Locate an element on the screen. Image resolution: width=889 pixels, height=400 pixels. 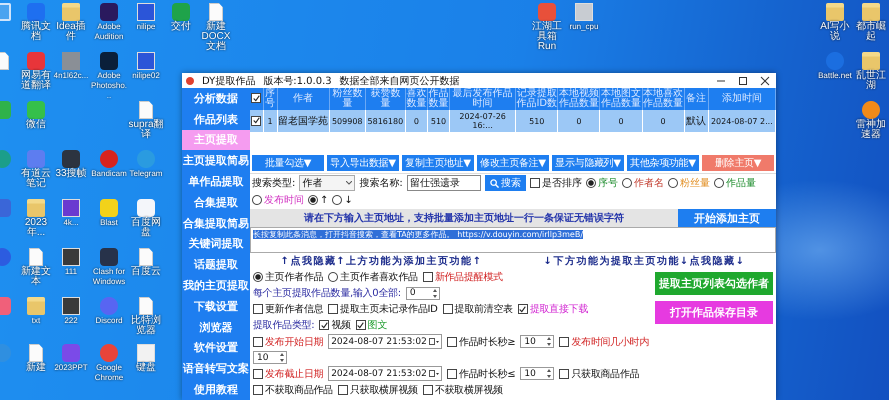
hide-toggle-link: ↑点我隐藏↑上方功能为添加主页功能↑ is located at coordinates (381, 261).